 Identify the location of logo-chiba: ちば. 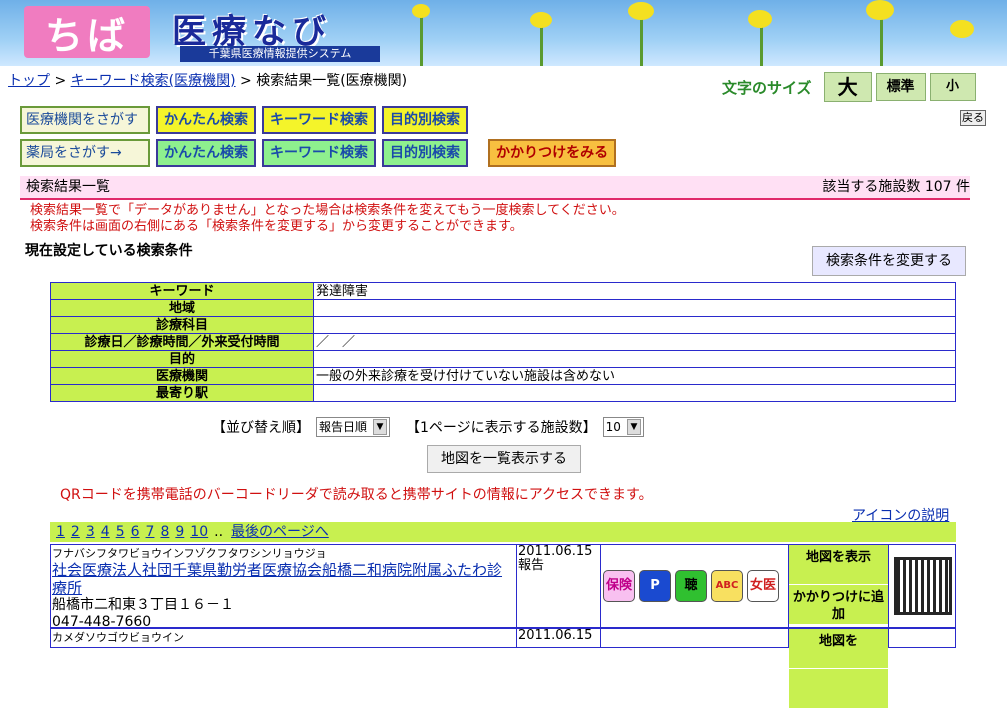
(87, 32).